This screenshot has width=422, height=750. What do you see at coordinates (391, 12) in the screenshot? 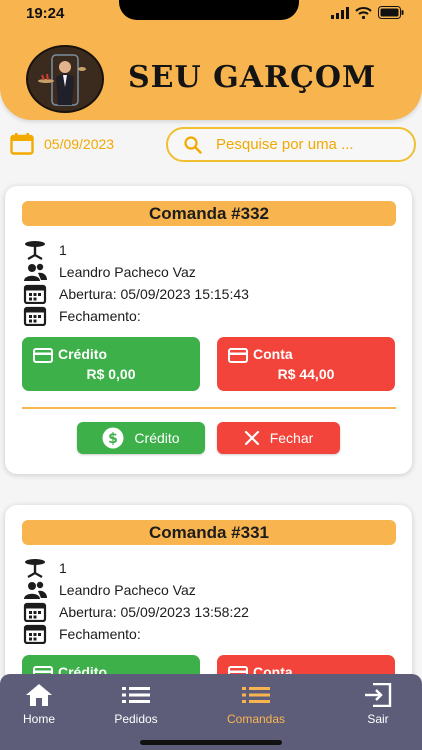
I see `battery-icon` at bounding box center [391, 12].